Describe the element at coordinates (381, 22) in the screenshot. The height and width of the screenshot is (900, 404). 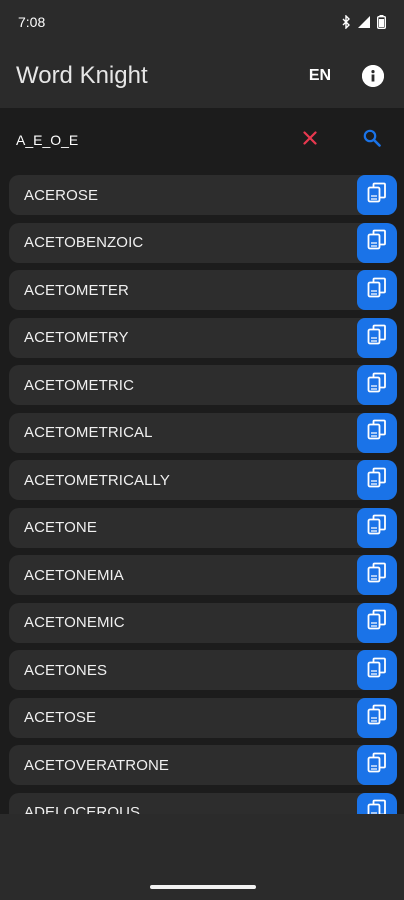
I see `battery-icon` at that location.